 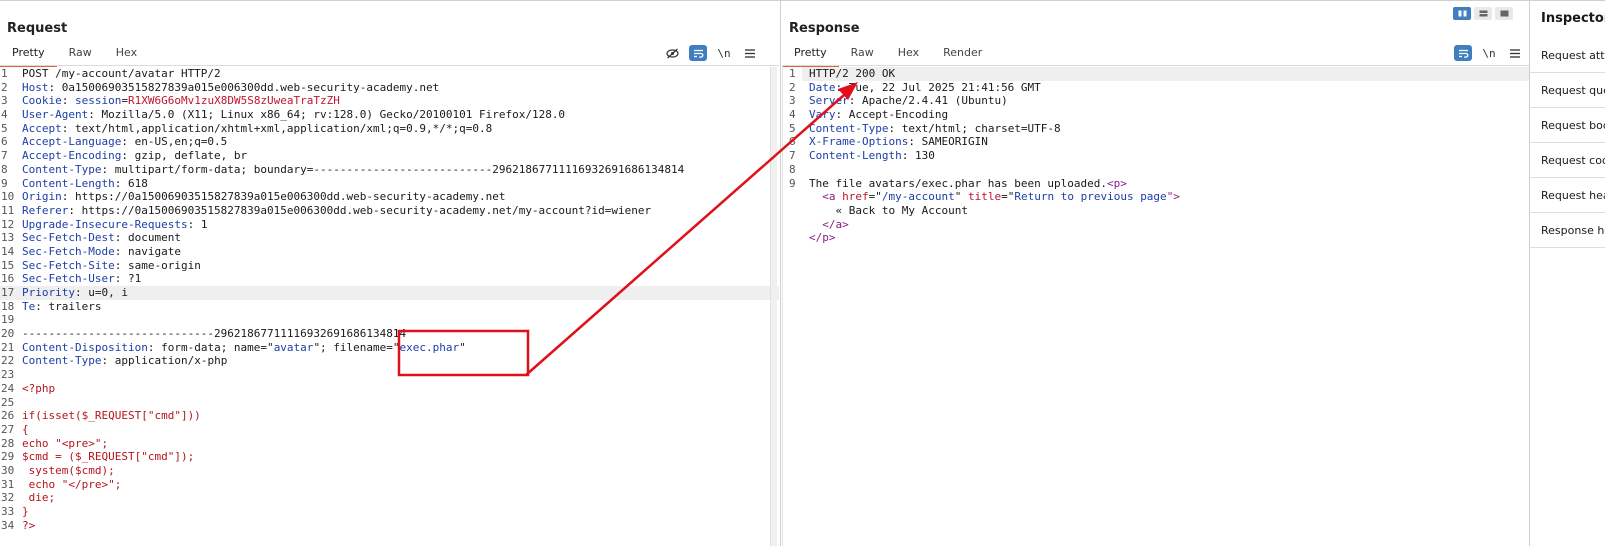 What do you see at coordinates (39, 498) in the screenshot?
I see `line-text: die;` at bounding box center [39, 498].